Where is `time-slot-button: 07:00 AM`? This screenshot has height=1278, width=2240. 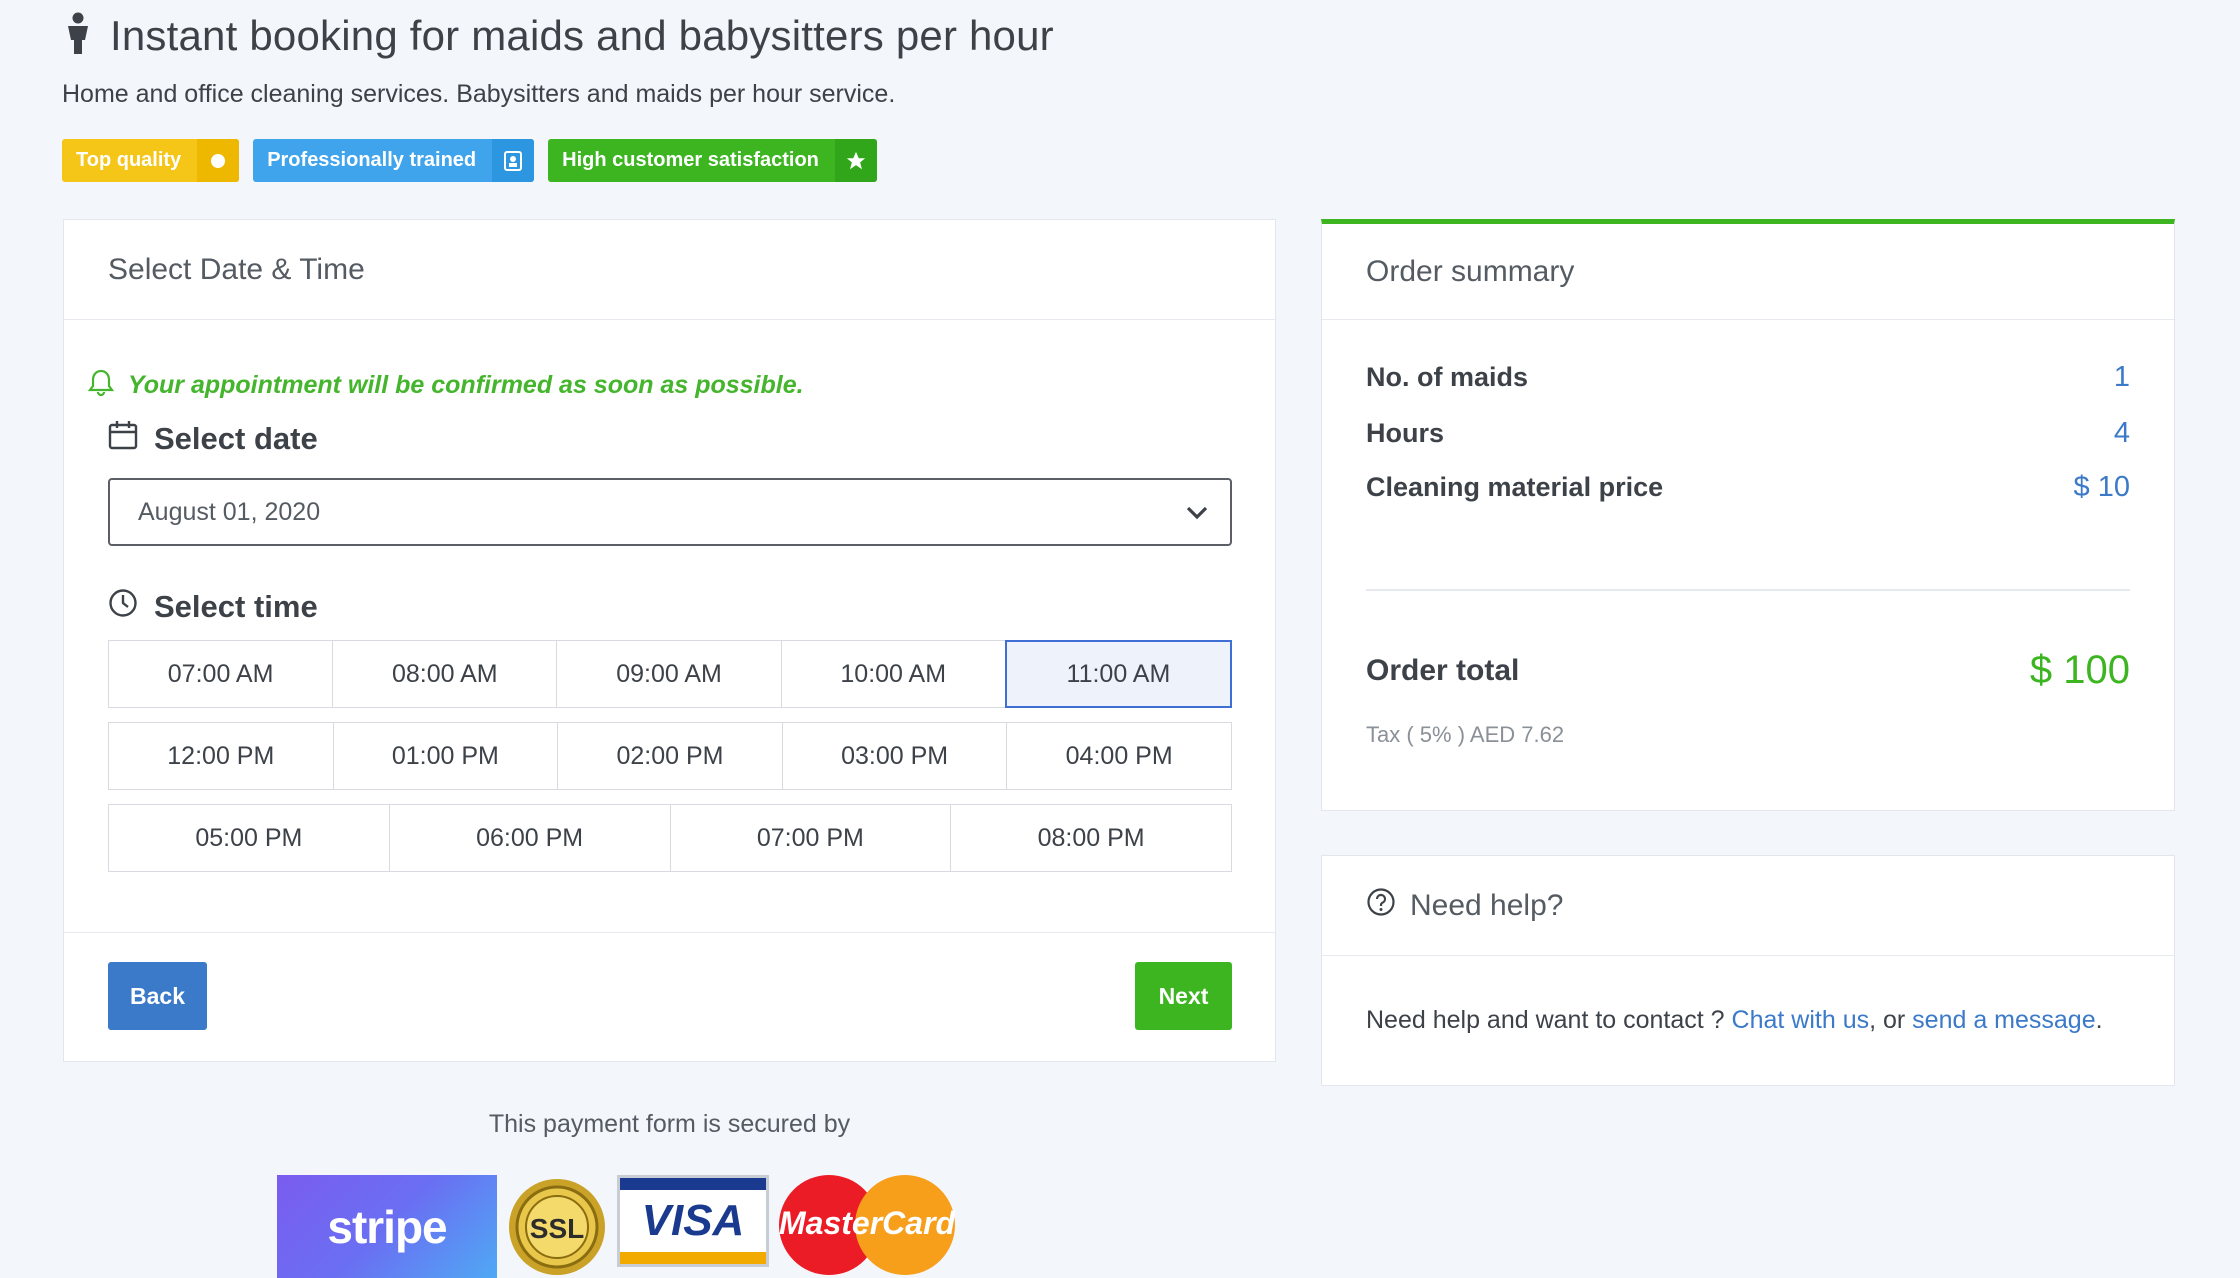
time-slot-button: 07:00 AM is located at coordinates (221, 674).